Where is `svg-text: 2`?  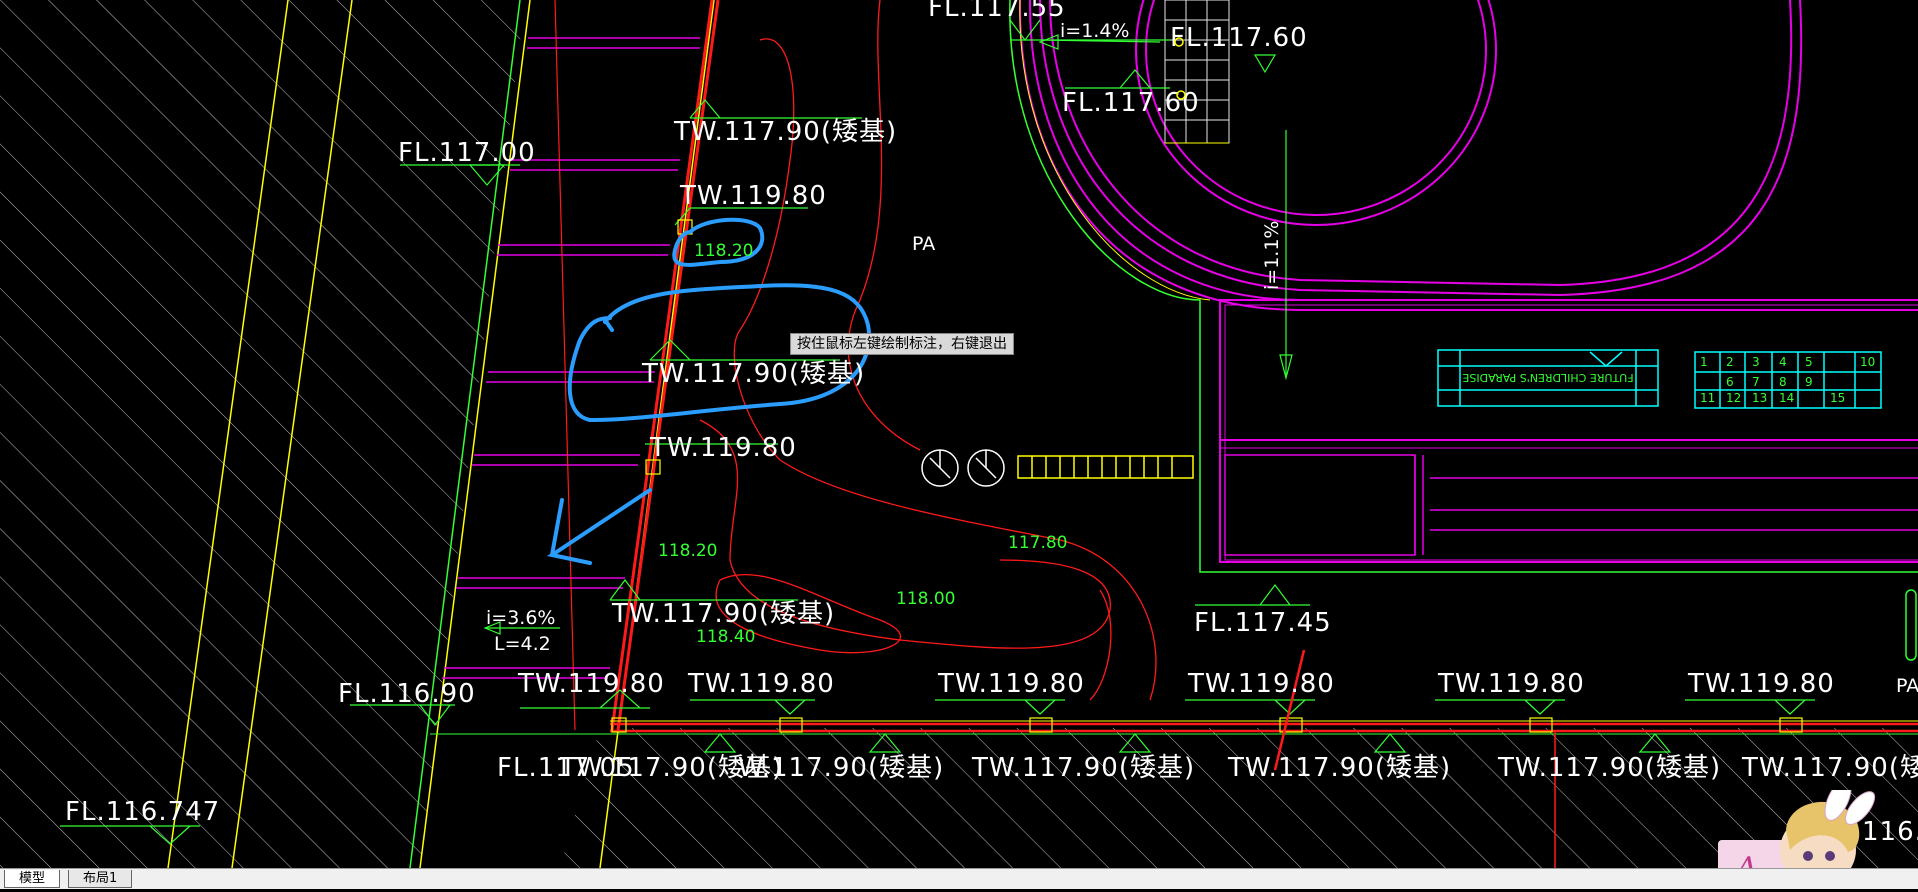 svg-text: 2 is located at coordinates (1730, 362).